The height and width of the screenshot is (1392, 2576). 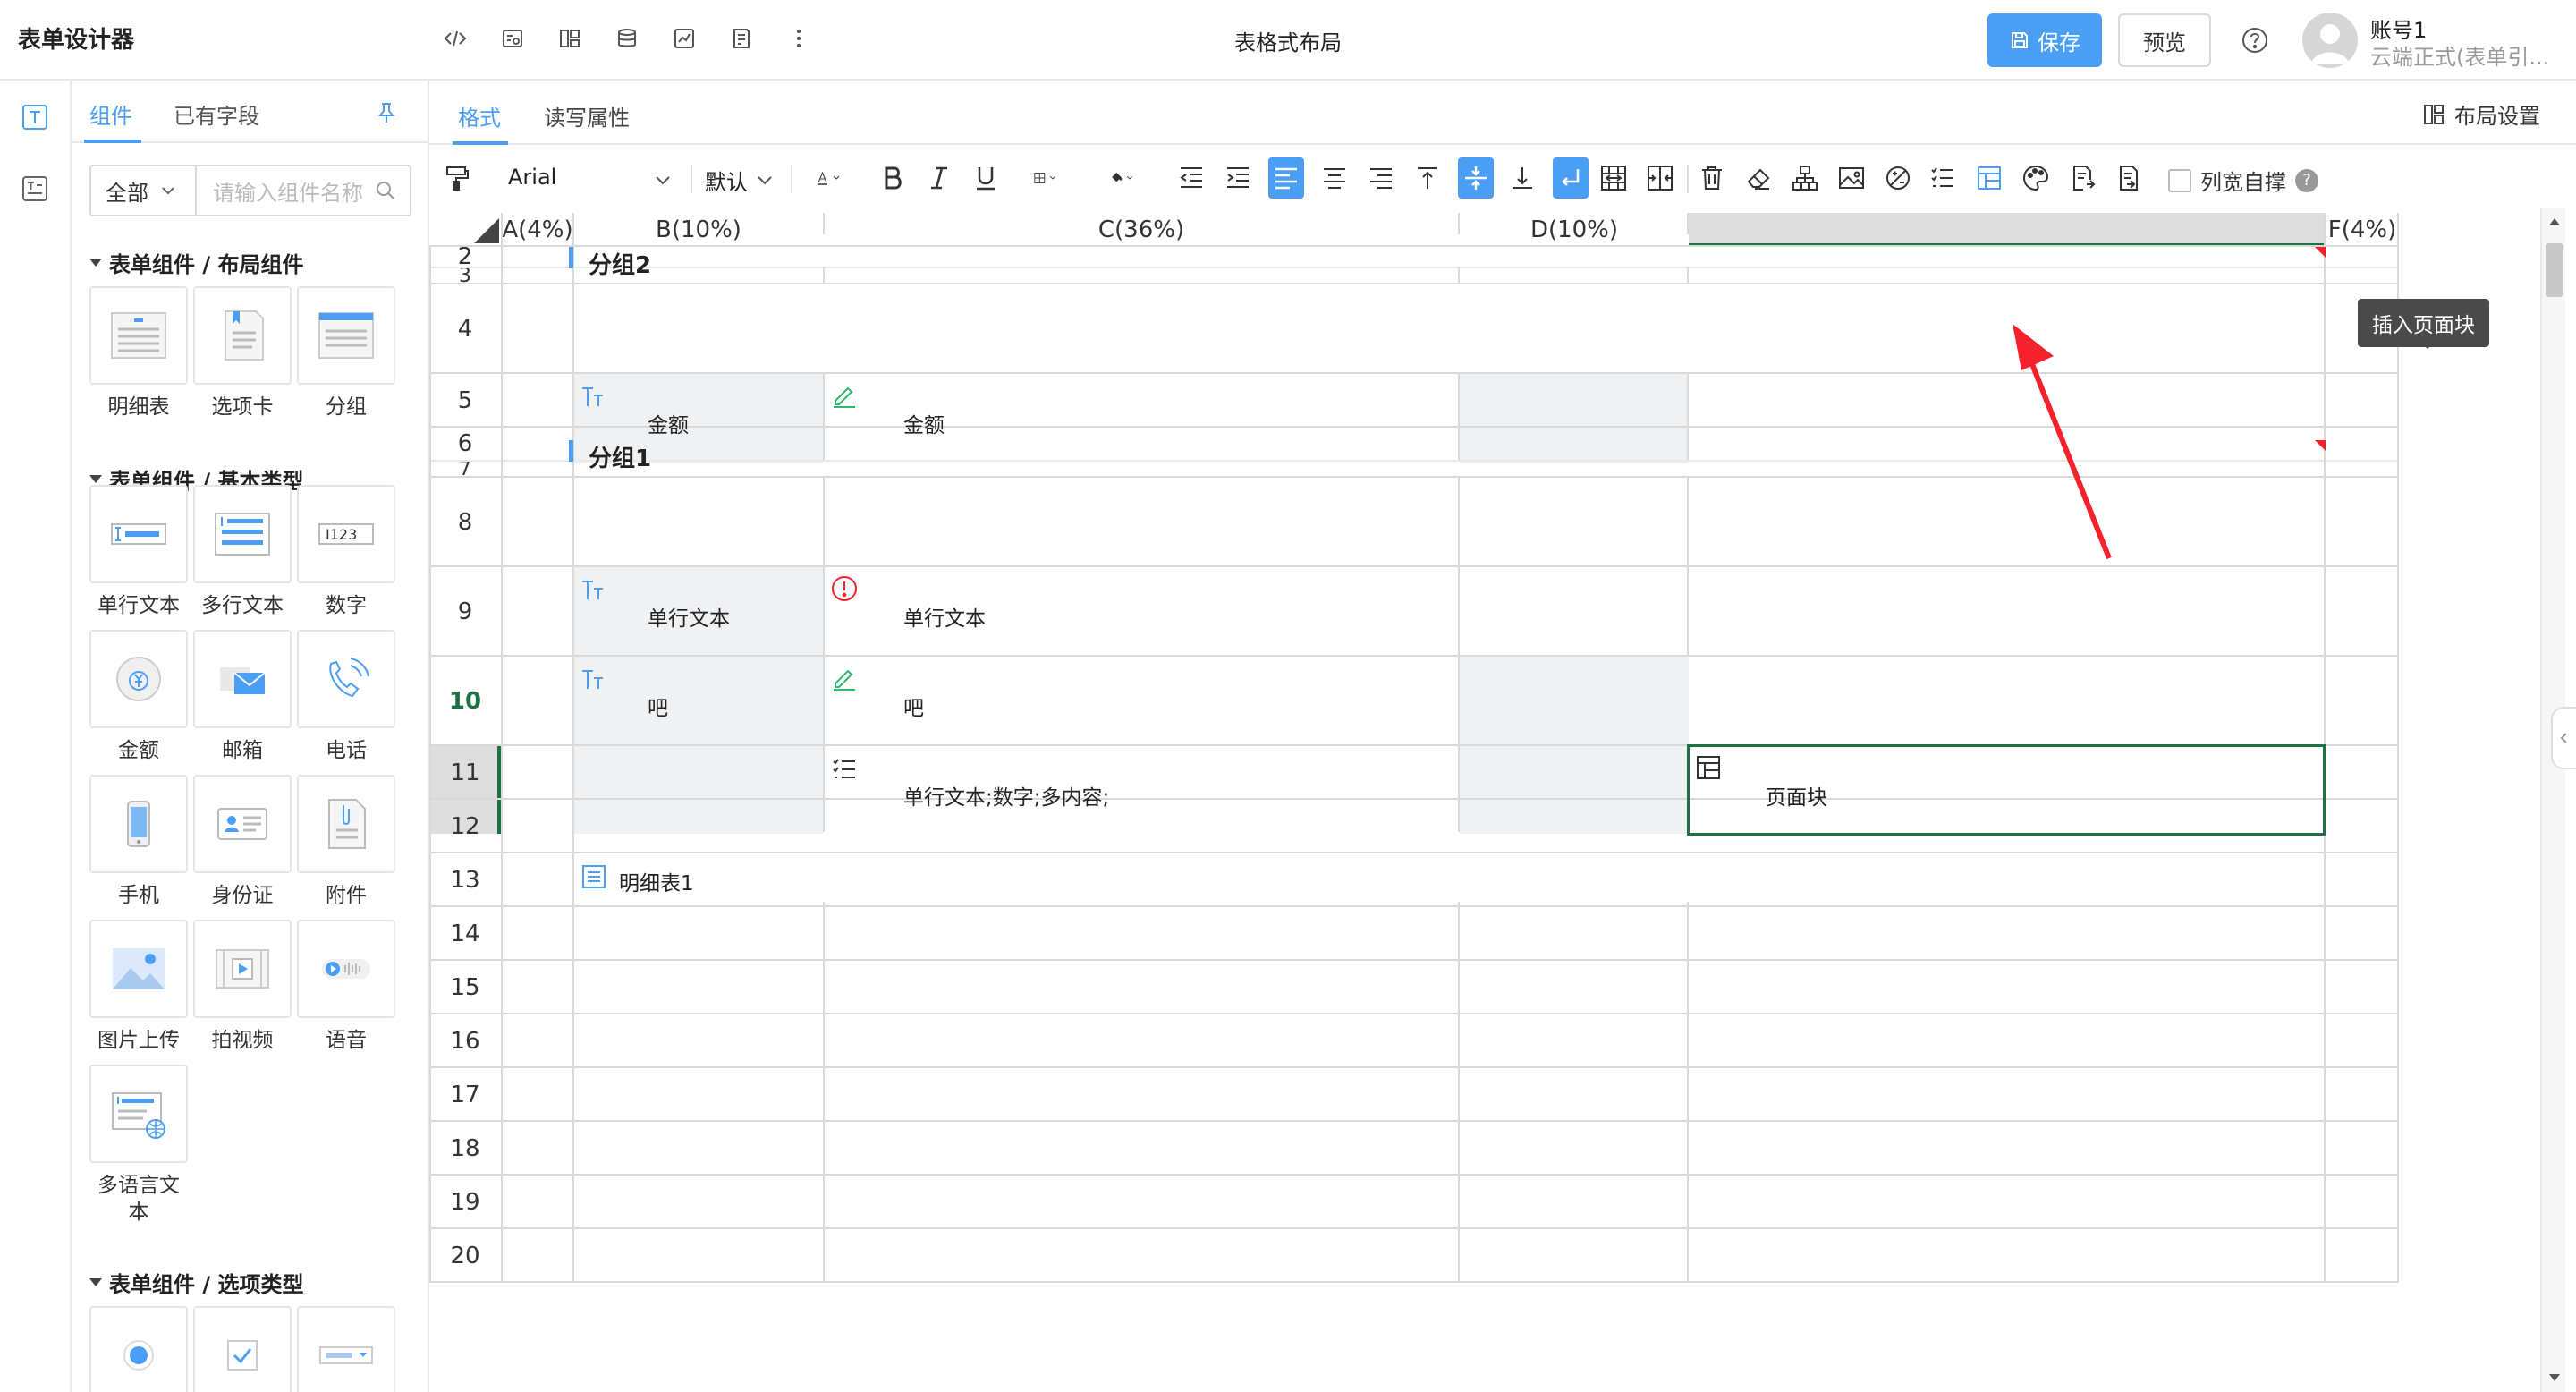 What do you see at coordinates (913, 706) in the screenshot?
I see `cell-value: 吧` at bounding box center [913, 706].